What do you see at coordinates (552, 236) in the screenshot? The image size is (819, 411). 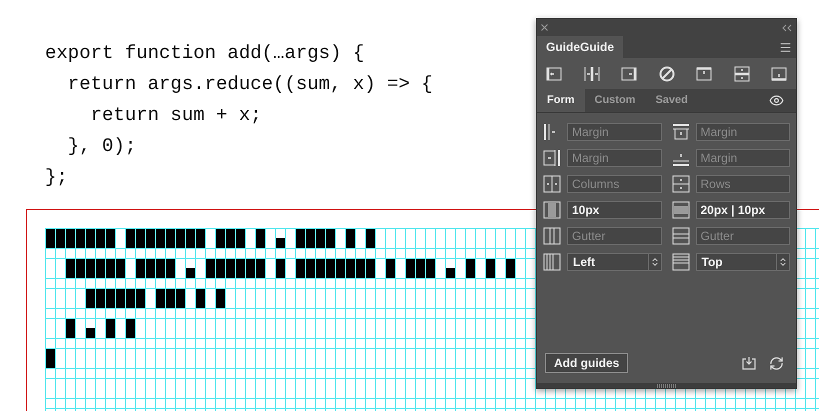 I see `column-gutter-icon` at bounding box center [552, 236].